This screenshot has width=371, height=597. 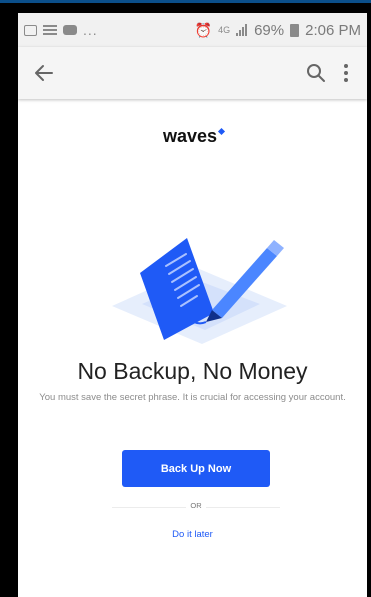 I want to click on search-icon, so click(x=316, y=73).